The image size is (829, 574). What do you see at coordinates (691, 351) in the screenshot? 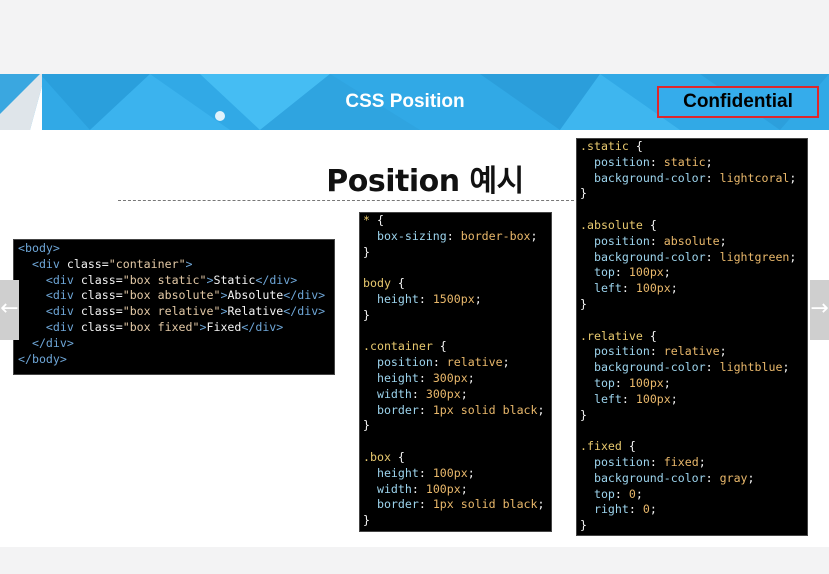
I see `code-token: relative` at bounding box center [691, 351].